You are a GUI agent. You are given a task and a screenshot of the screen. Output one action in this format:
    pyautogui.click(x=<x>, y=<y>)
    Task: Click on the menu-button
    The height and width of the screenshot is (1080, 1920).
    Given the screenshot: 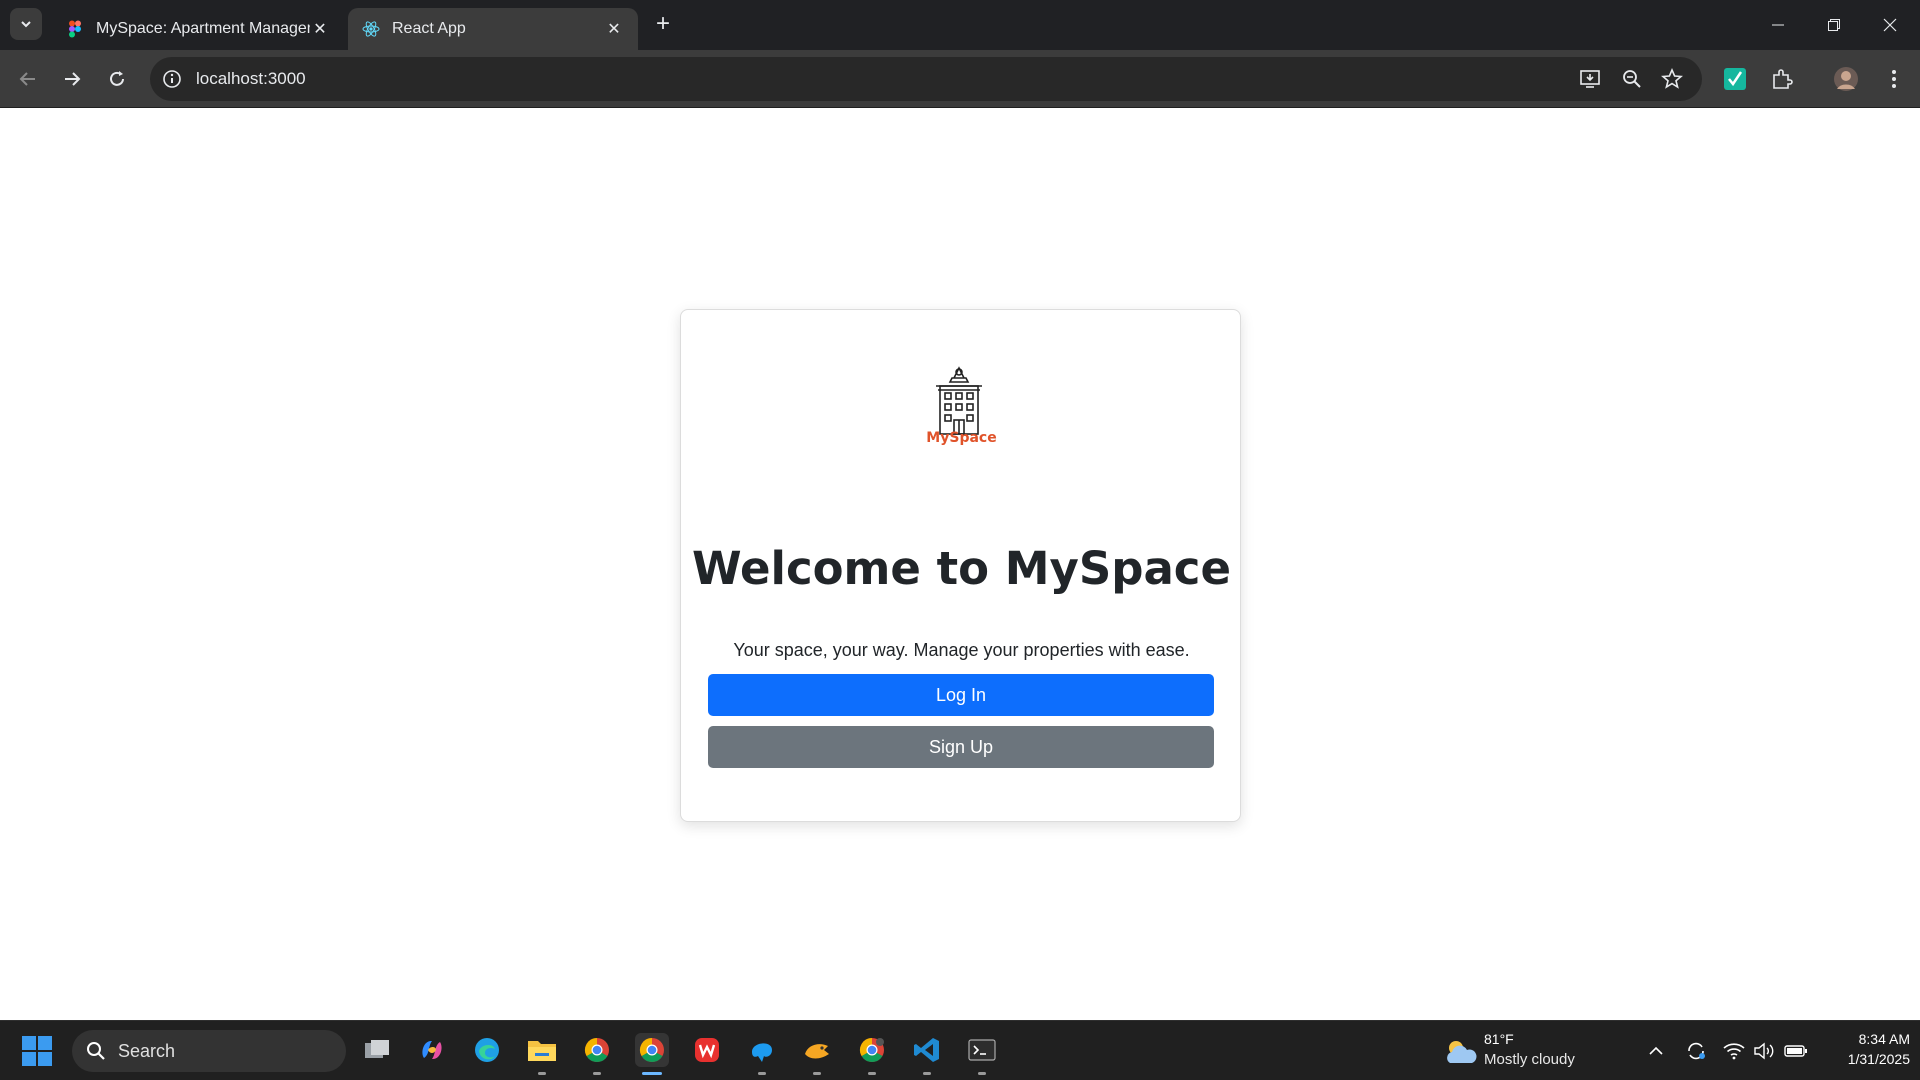 What is the action you would take?
    pyautogui.click(x=1894, y=79)
    